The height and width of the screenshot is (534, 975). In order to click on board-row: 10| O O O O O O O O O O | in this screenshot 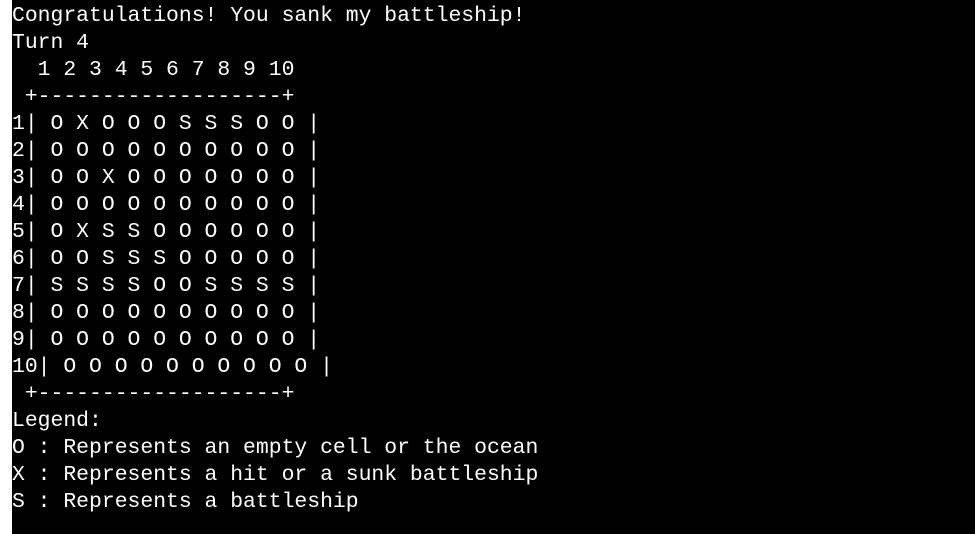, I will do `click(172, 367)`.